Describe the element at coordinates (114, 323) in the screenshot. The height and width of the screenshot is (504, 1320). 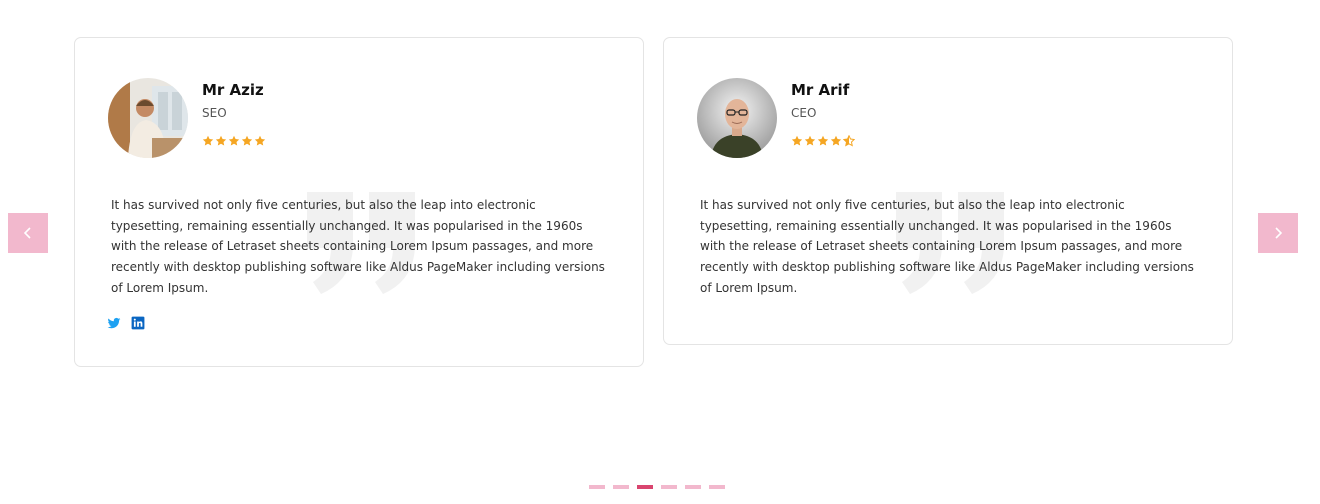
I see `twitter-icon` at that location.